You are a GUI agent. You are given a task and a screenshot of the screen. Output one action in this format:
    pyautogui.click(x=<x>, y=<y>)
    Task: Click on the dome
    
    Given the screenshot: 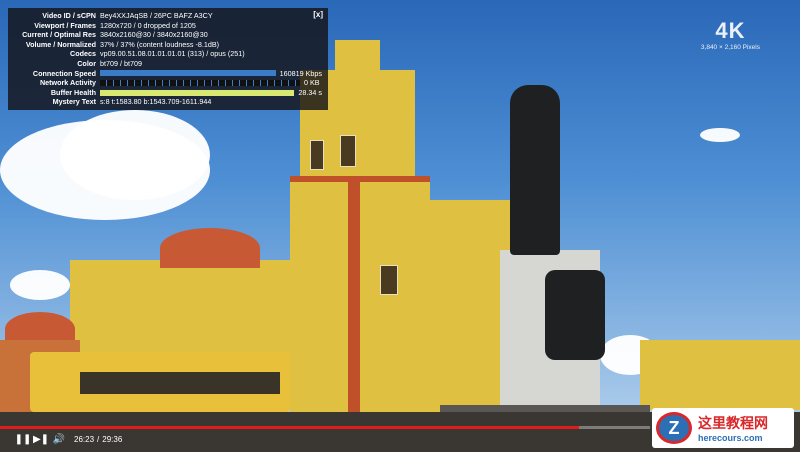 What is the action you would take?
    pyautogui.click(x=210, y=248)
    